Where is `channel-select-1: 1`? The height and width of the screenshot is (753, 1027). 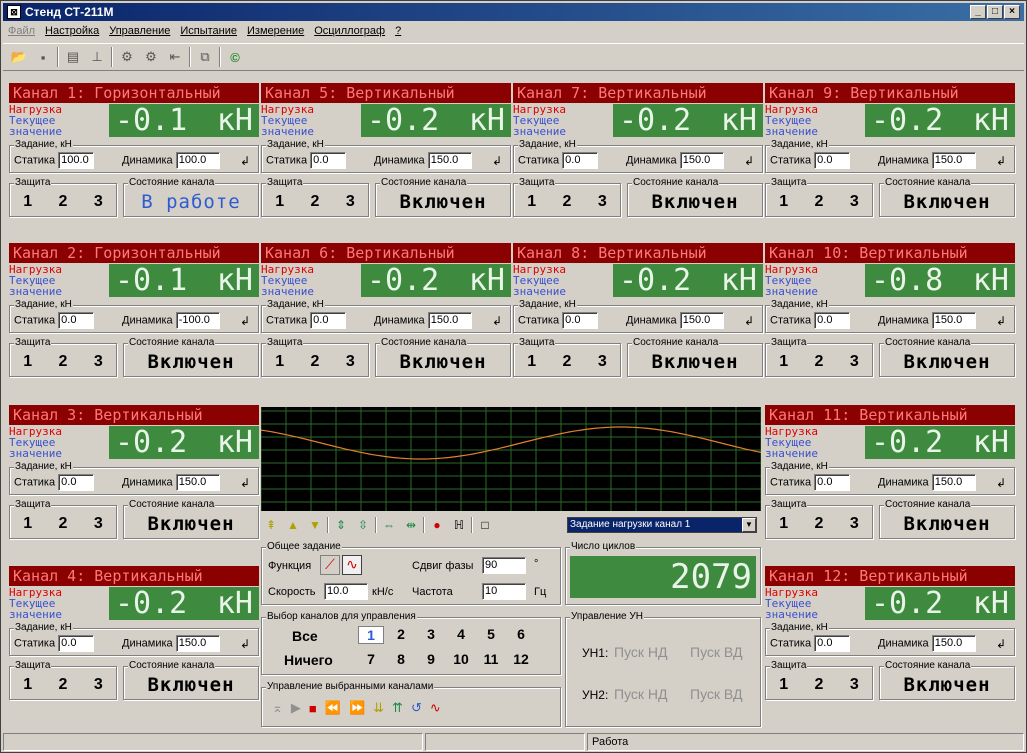
channel-select-1: 1 is located at coordinates (371, 635).